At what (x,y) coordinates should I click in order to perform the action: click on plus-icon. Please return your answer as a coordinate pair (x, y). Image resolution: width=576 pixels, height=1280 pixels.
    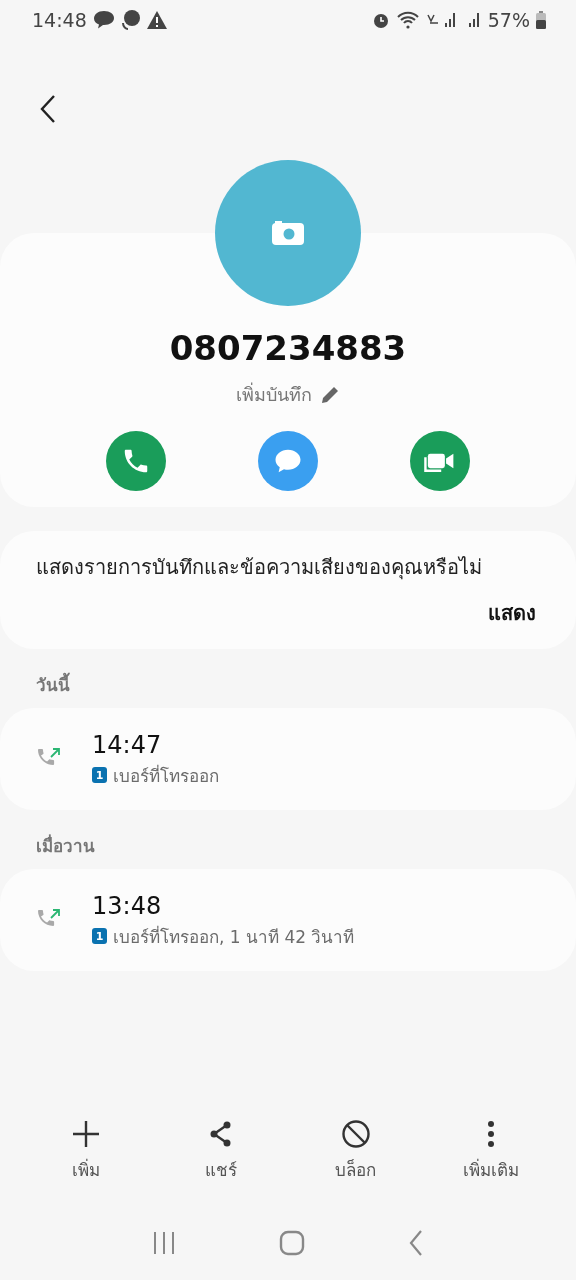
    Looking at the image, I should click on (85, 1134).